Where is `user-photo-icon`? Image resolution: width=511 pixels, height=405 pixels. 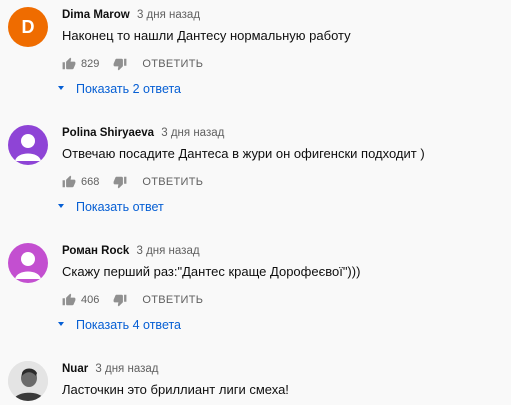
user-photo-icon is located at coordinates (28, 381).